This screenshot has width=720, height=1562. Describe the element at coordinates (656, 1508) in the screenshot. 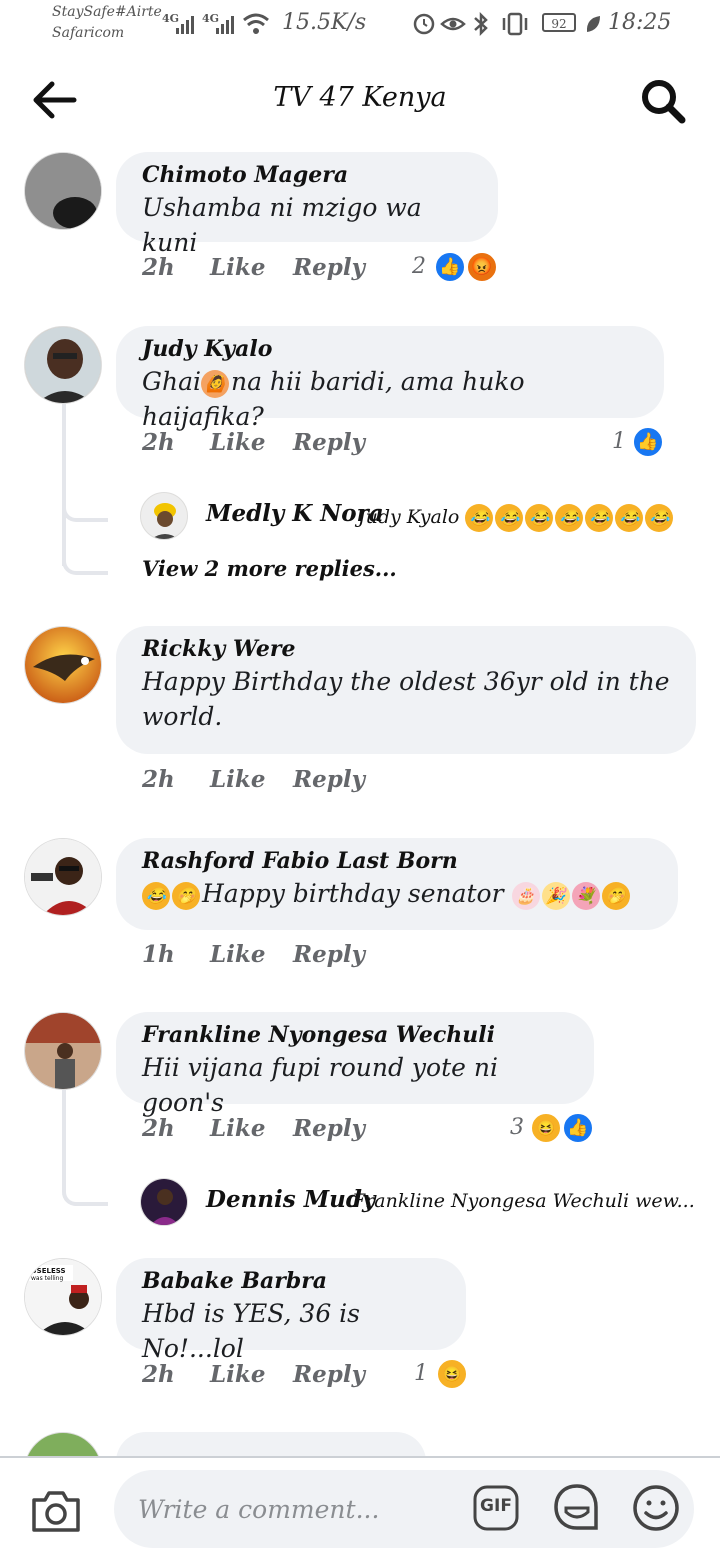

I see `emoji-icon` at that location.